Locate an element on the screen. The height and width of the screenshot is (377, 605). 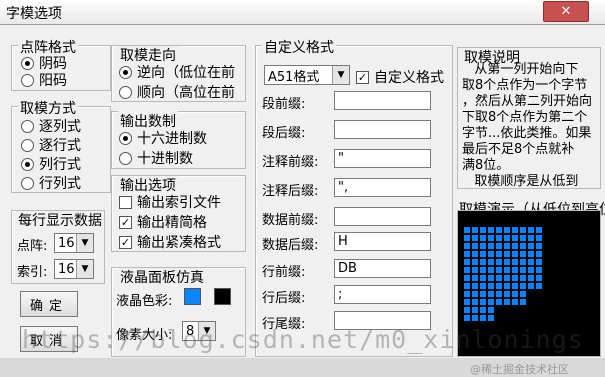
per-line-group: 每行显示数据 点阵: 16 ▼ 索引: 16 ▼ is located at coordinates (58, 247).